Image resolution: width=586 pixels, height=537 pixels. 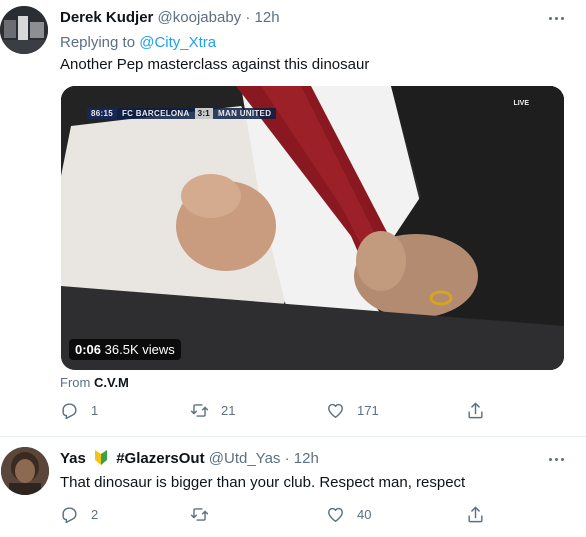 I want to click on user-handle: @Utd_Yas, so click(x=245, y=458).